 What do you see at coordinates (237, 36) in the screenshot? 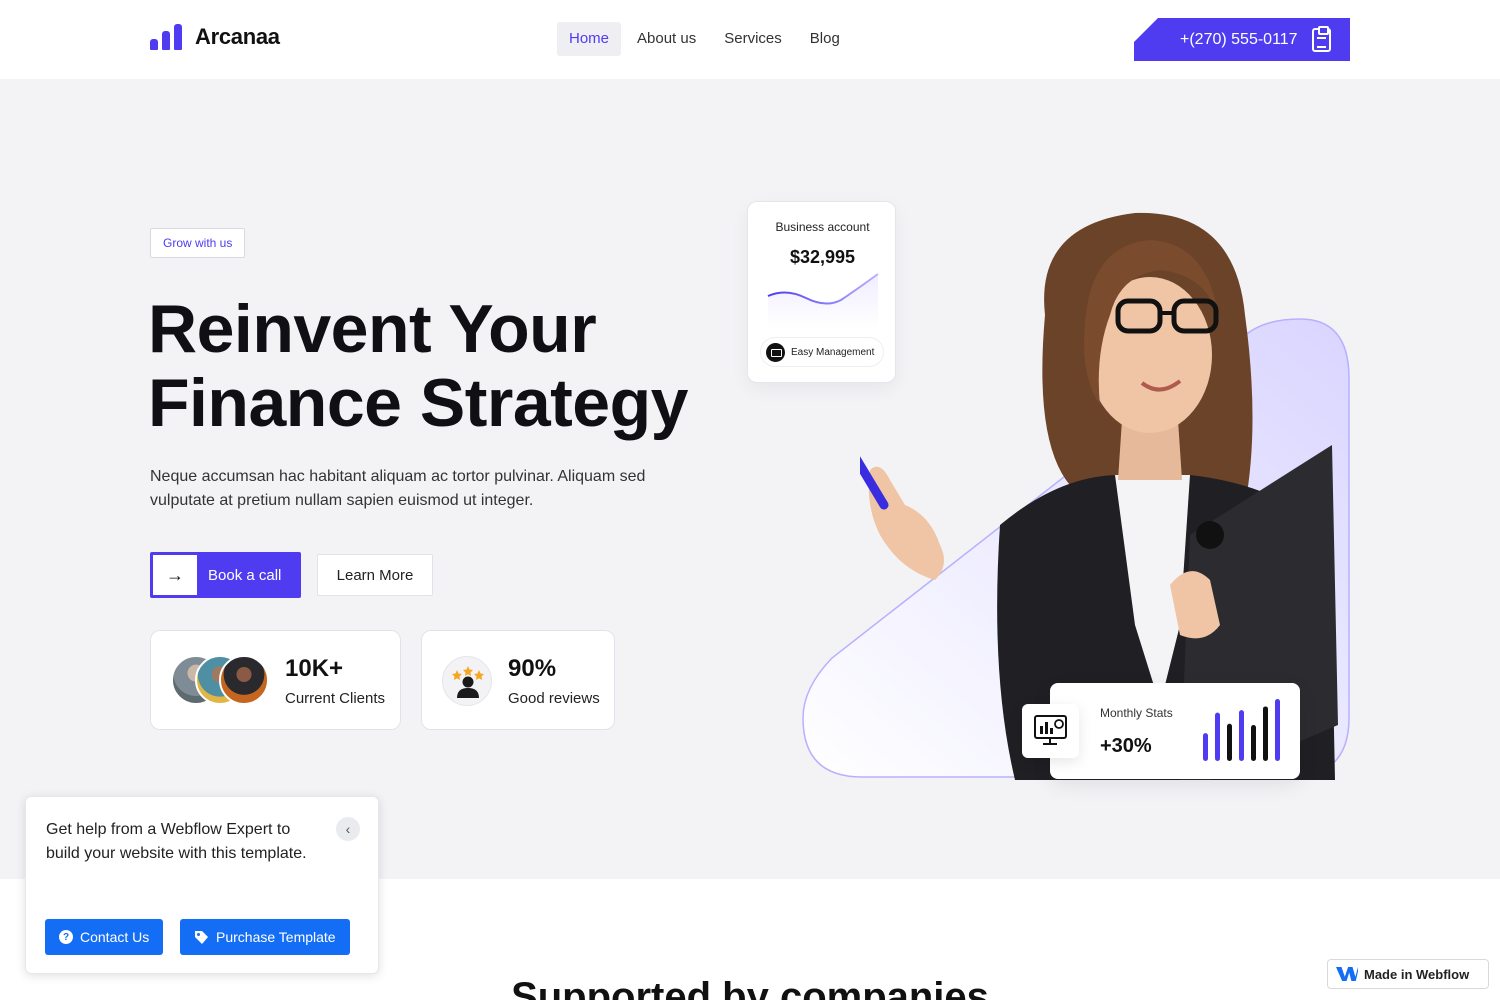
I see `brand-name: Arcanaa` at bounding box center [237, 36].